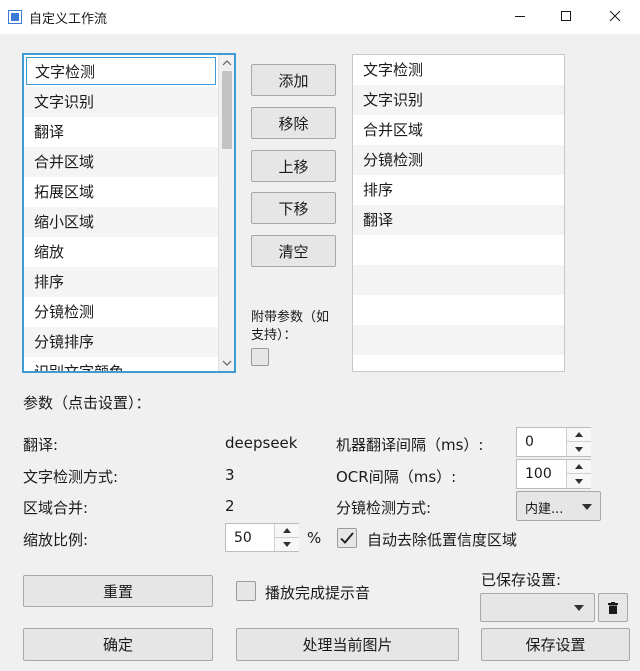  Describe the element at coordinates (118, 591) in the screenshot. I see `reset-button: 重置` at that location.